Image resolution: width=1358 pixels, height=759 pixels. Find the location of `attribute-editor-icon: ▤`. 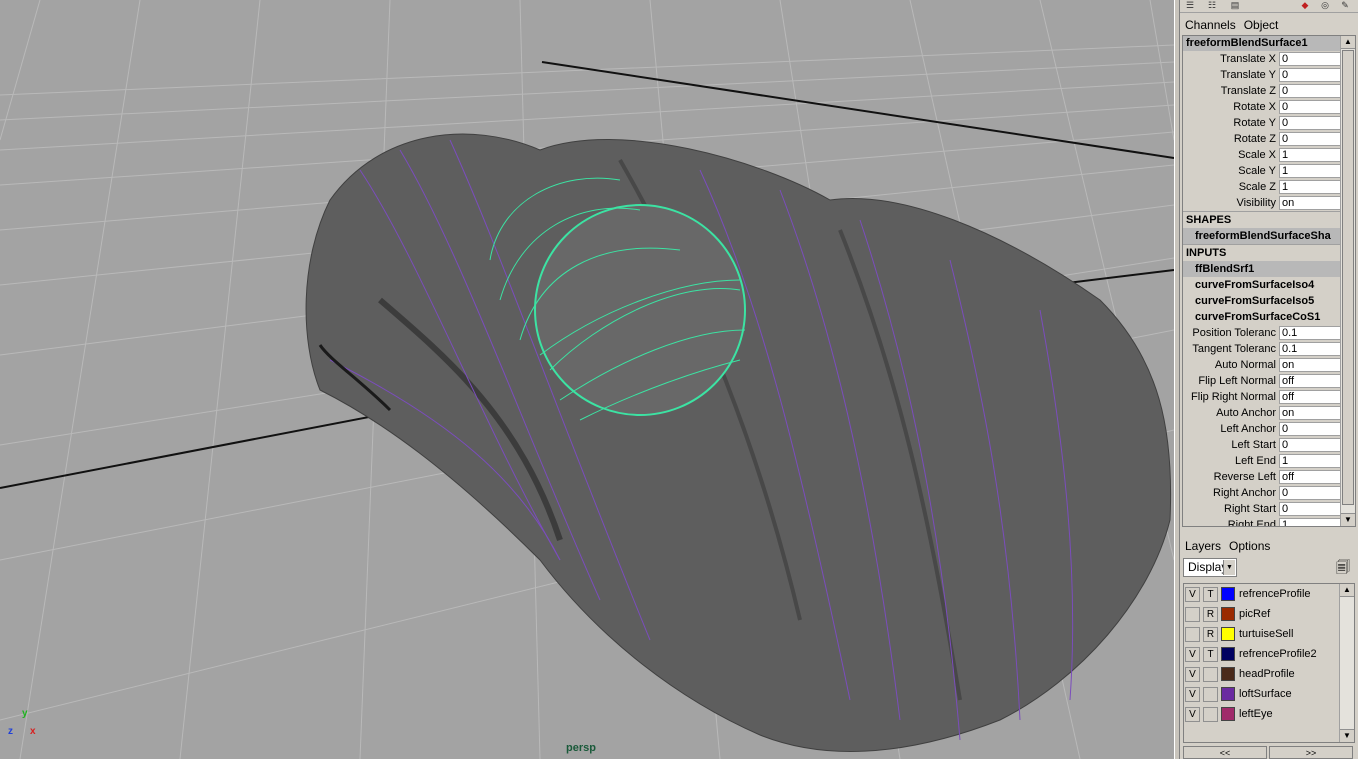

attribute-editor-icon: ▤ is located at coordinates (1235, 5).